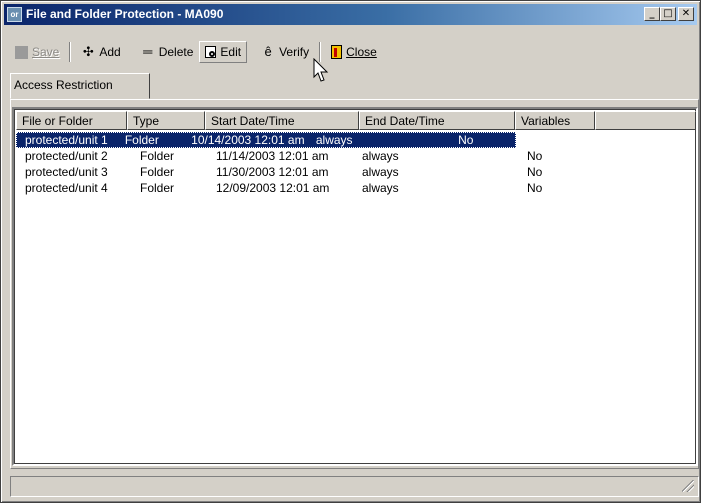  What do you see at coordinates (273, 188) in the screenshot?
I see `cell-start: 12/09/2003 12:01 am` at bounding box center [273, 188].